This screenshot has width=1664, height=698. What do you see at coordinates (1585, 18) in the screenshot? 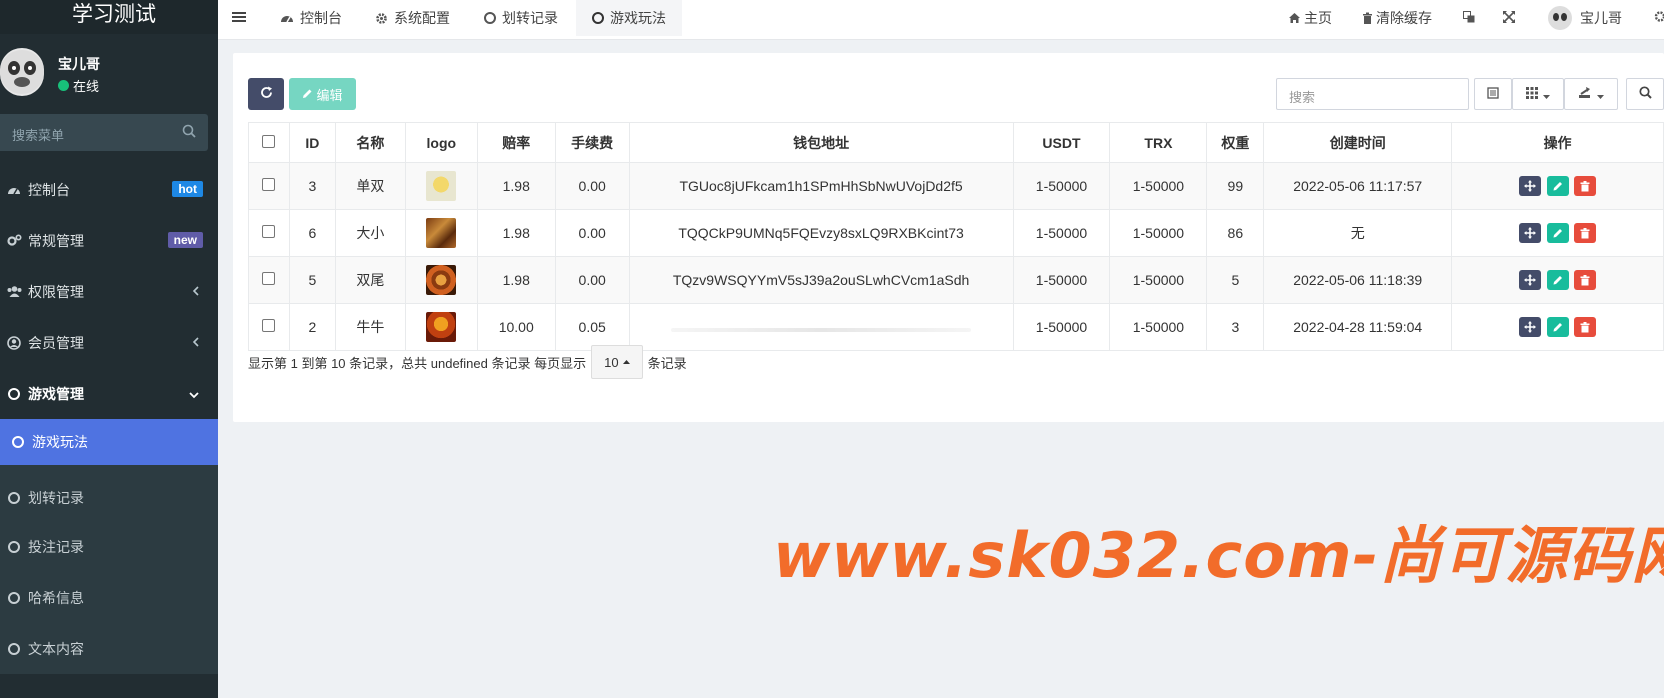
I see `user-menu: 宝儿哥` at bounding box center [1585, 18].